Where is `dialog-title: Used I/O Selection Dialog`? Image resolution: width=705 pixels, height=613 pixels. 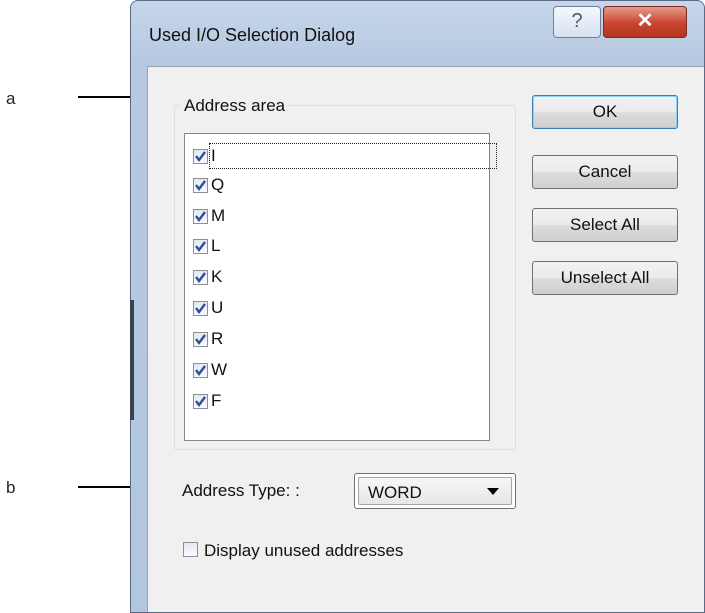 dialog-title: Used I/O Selection Dialog is located at coordinates (252, 35).